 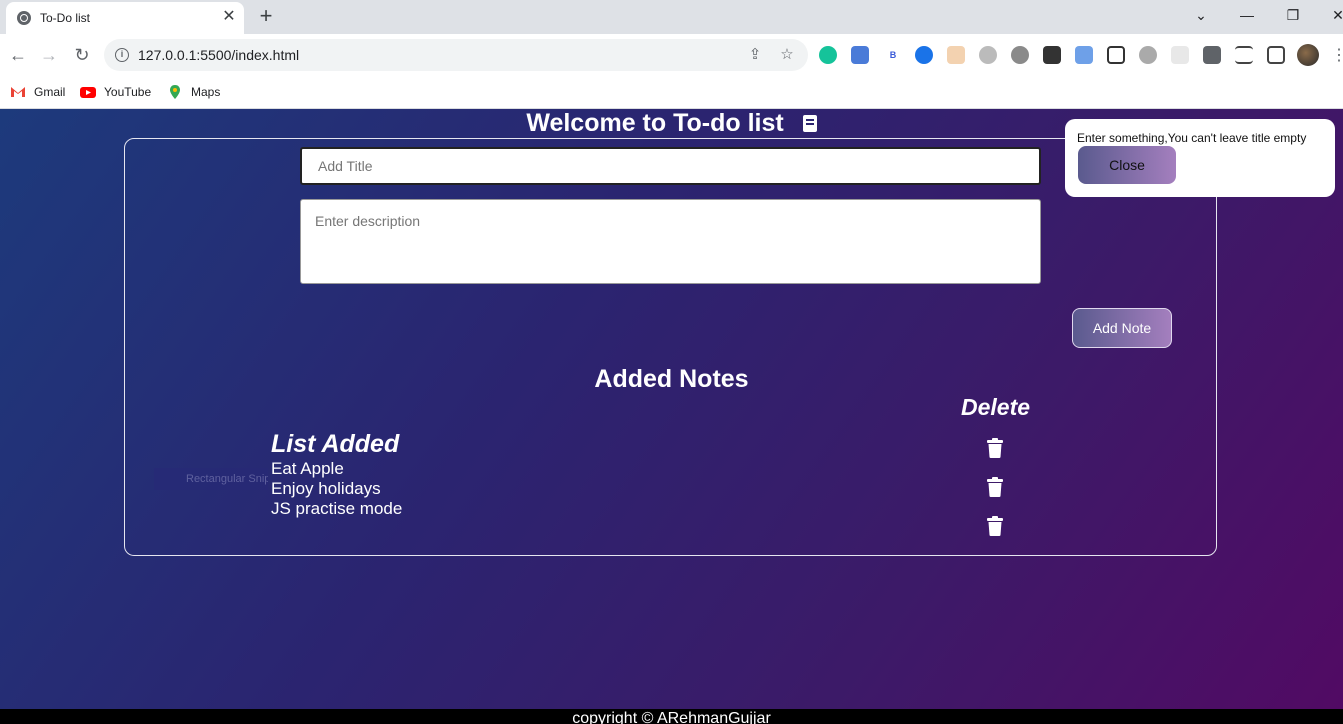 What do you see at coordinates (1148, 55) in the screenshot?
I see `extension-globe-icon` at bounding box center [1148, 55].